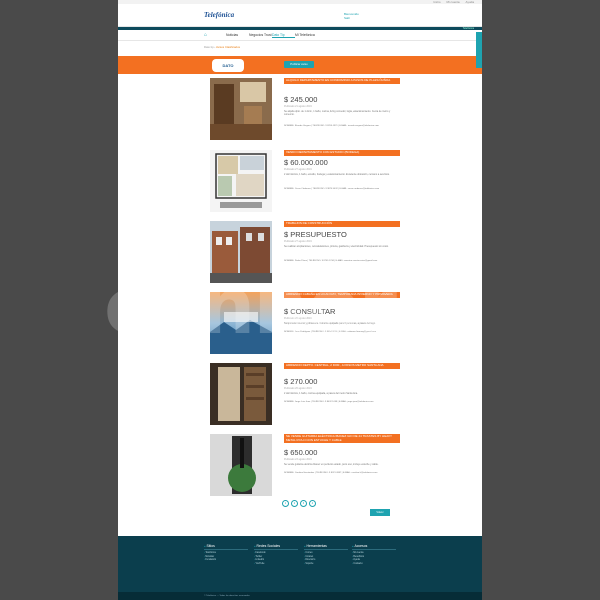 Image resolution: width=600 pixels, height=600 pixels. I want to click on back-button: Volver, so click(380, 512).